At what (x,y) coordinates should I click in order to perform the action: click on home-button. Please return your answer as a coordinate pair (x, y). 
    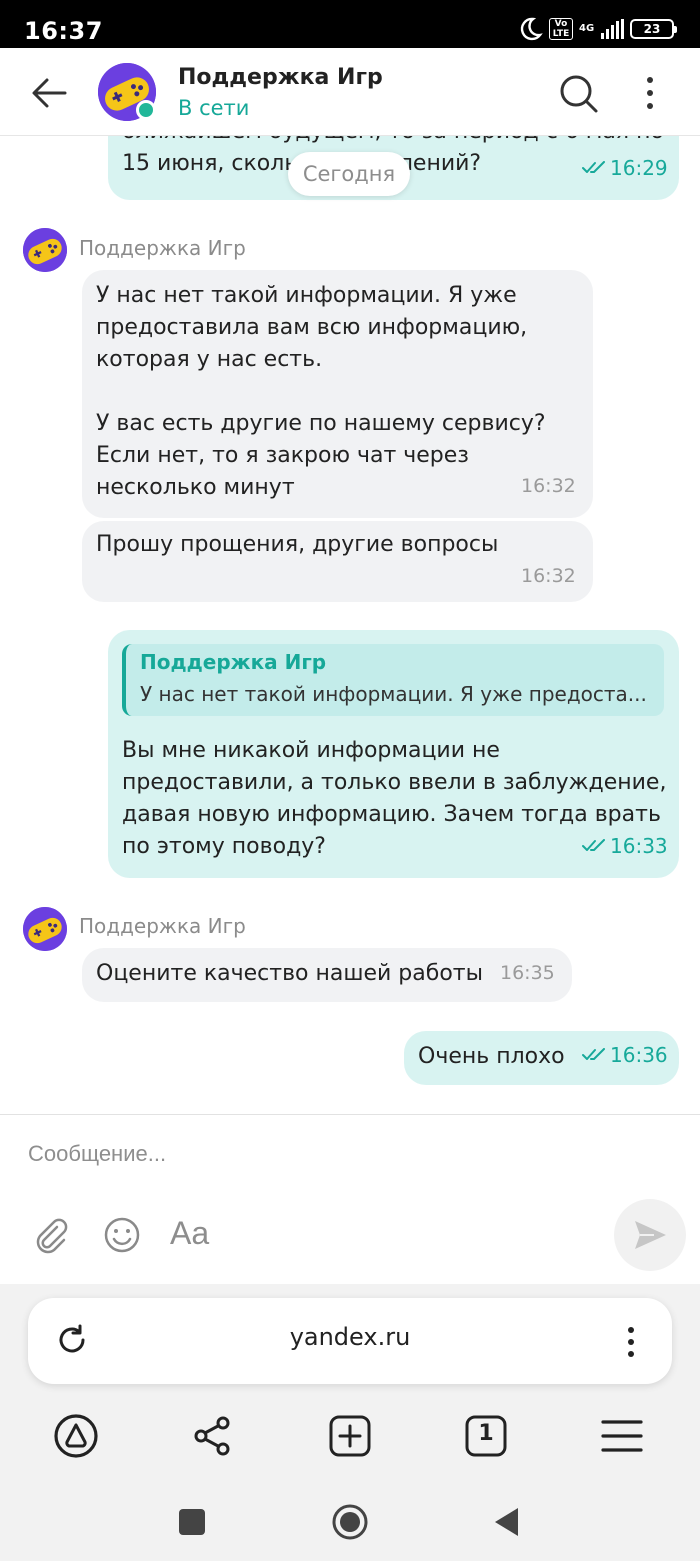
    Looking at the image, I should click on (350, 1522).